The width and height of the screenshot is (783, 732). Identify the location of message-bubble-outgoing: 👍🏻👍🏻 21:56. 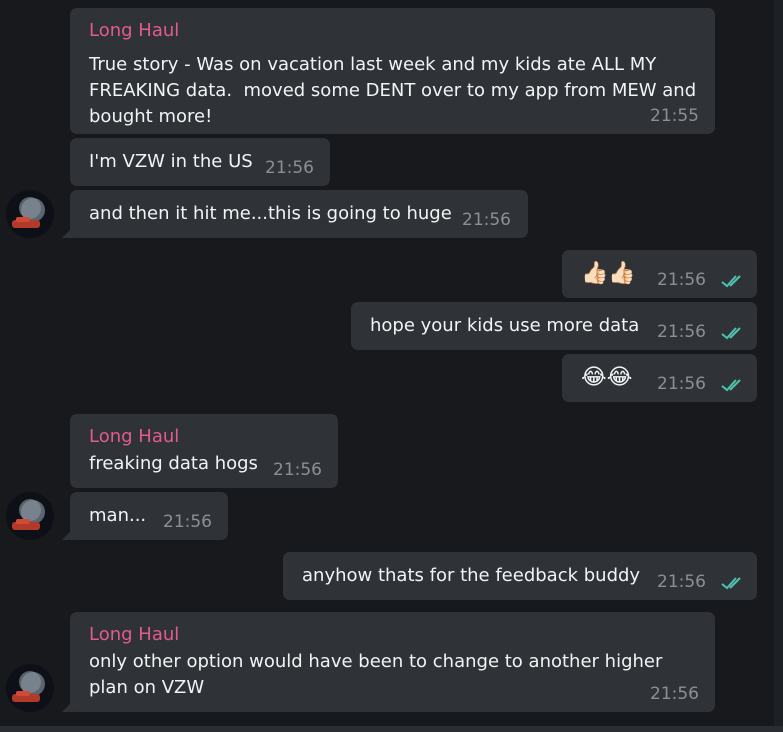
(659, 274).